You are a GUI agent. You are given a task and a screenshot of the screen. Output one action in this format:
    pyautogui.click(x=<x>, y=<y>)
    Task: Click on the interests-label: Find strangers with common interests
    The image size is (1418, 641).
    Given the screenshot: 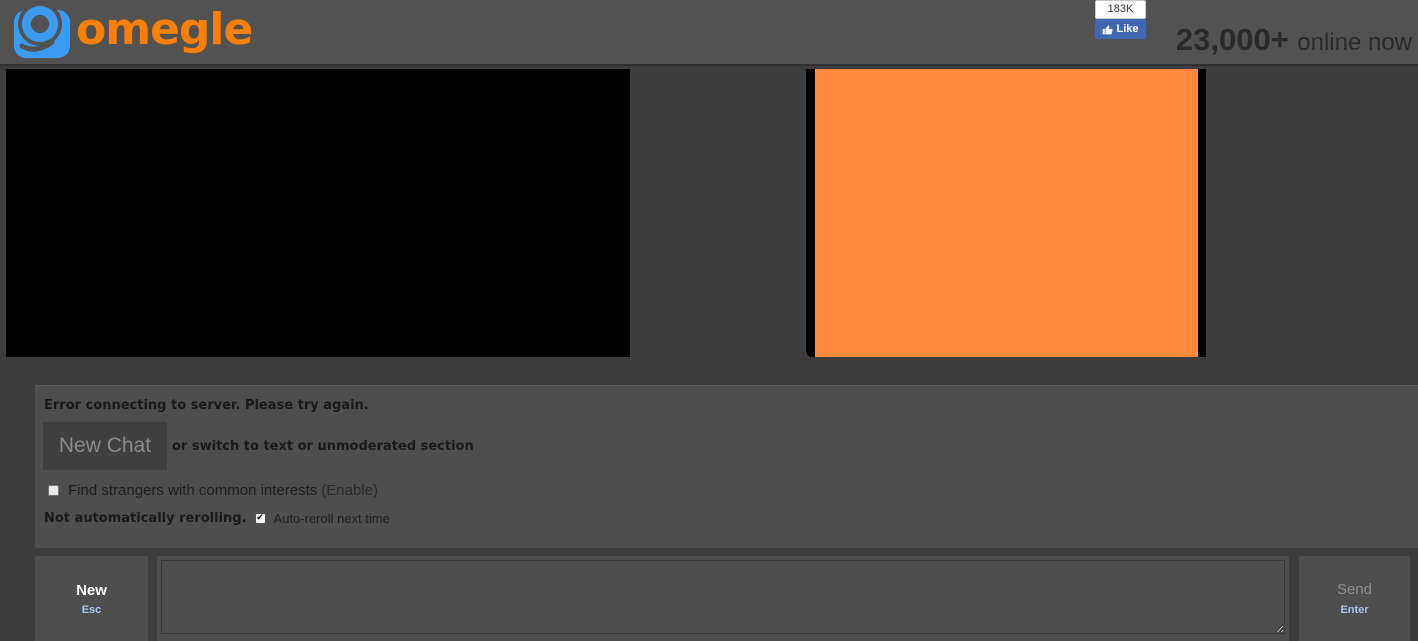 What is the action you would take?
    pyautogui.click(x=193, y=490)
    